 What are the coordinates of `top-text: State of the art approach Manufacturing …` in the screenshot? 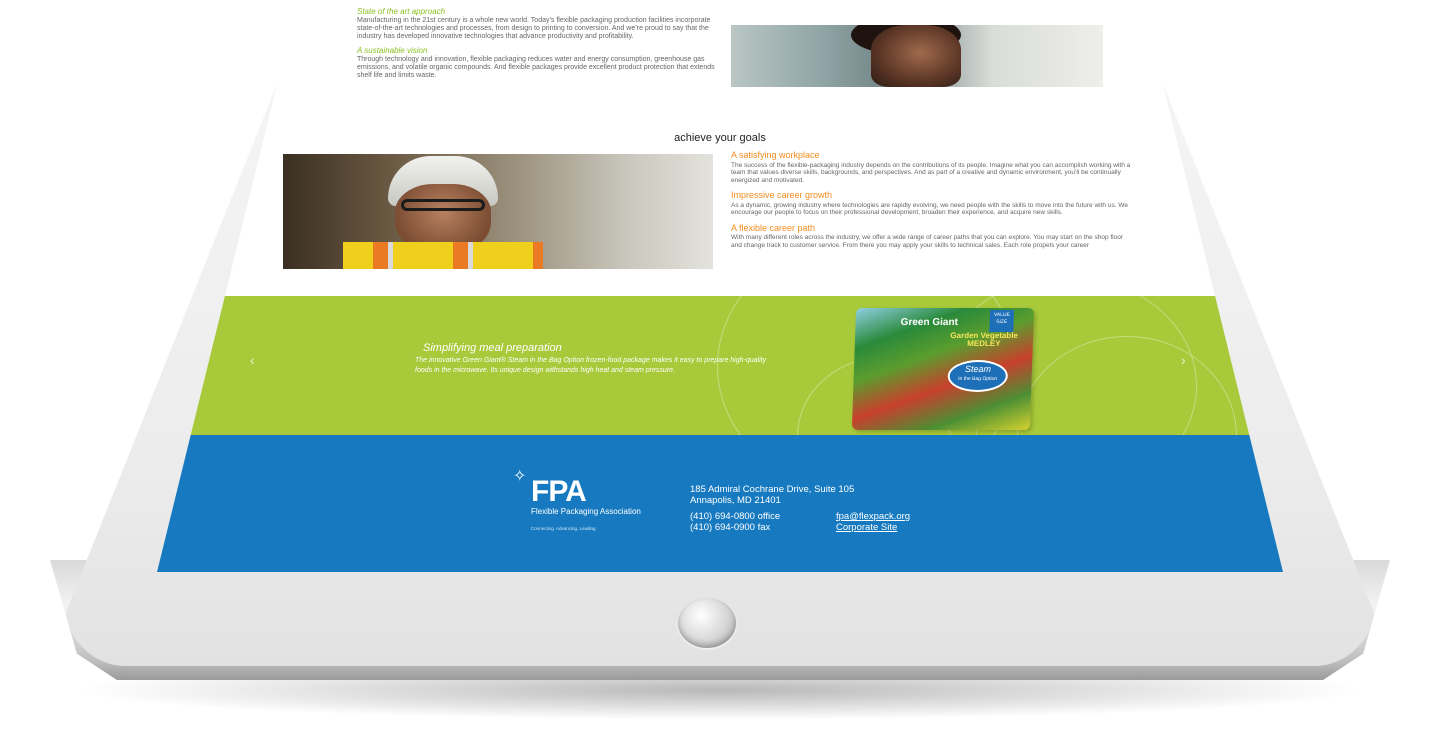 It's located at (537, 47).